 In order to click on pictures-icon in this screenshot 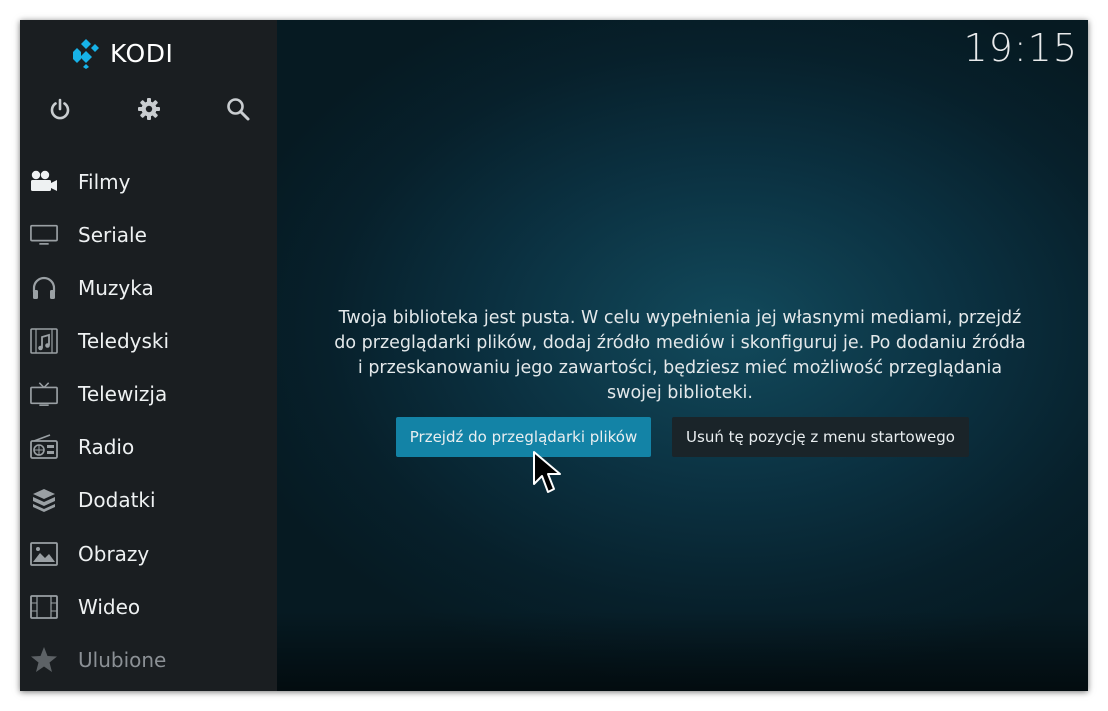, I will do `click(44, 554)`.